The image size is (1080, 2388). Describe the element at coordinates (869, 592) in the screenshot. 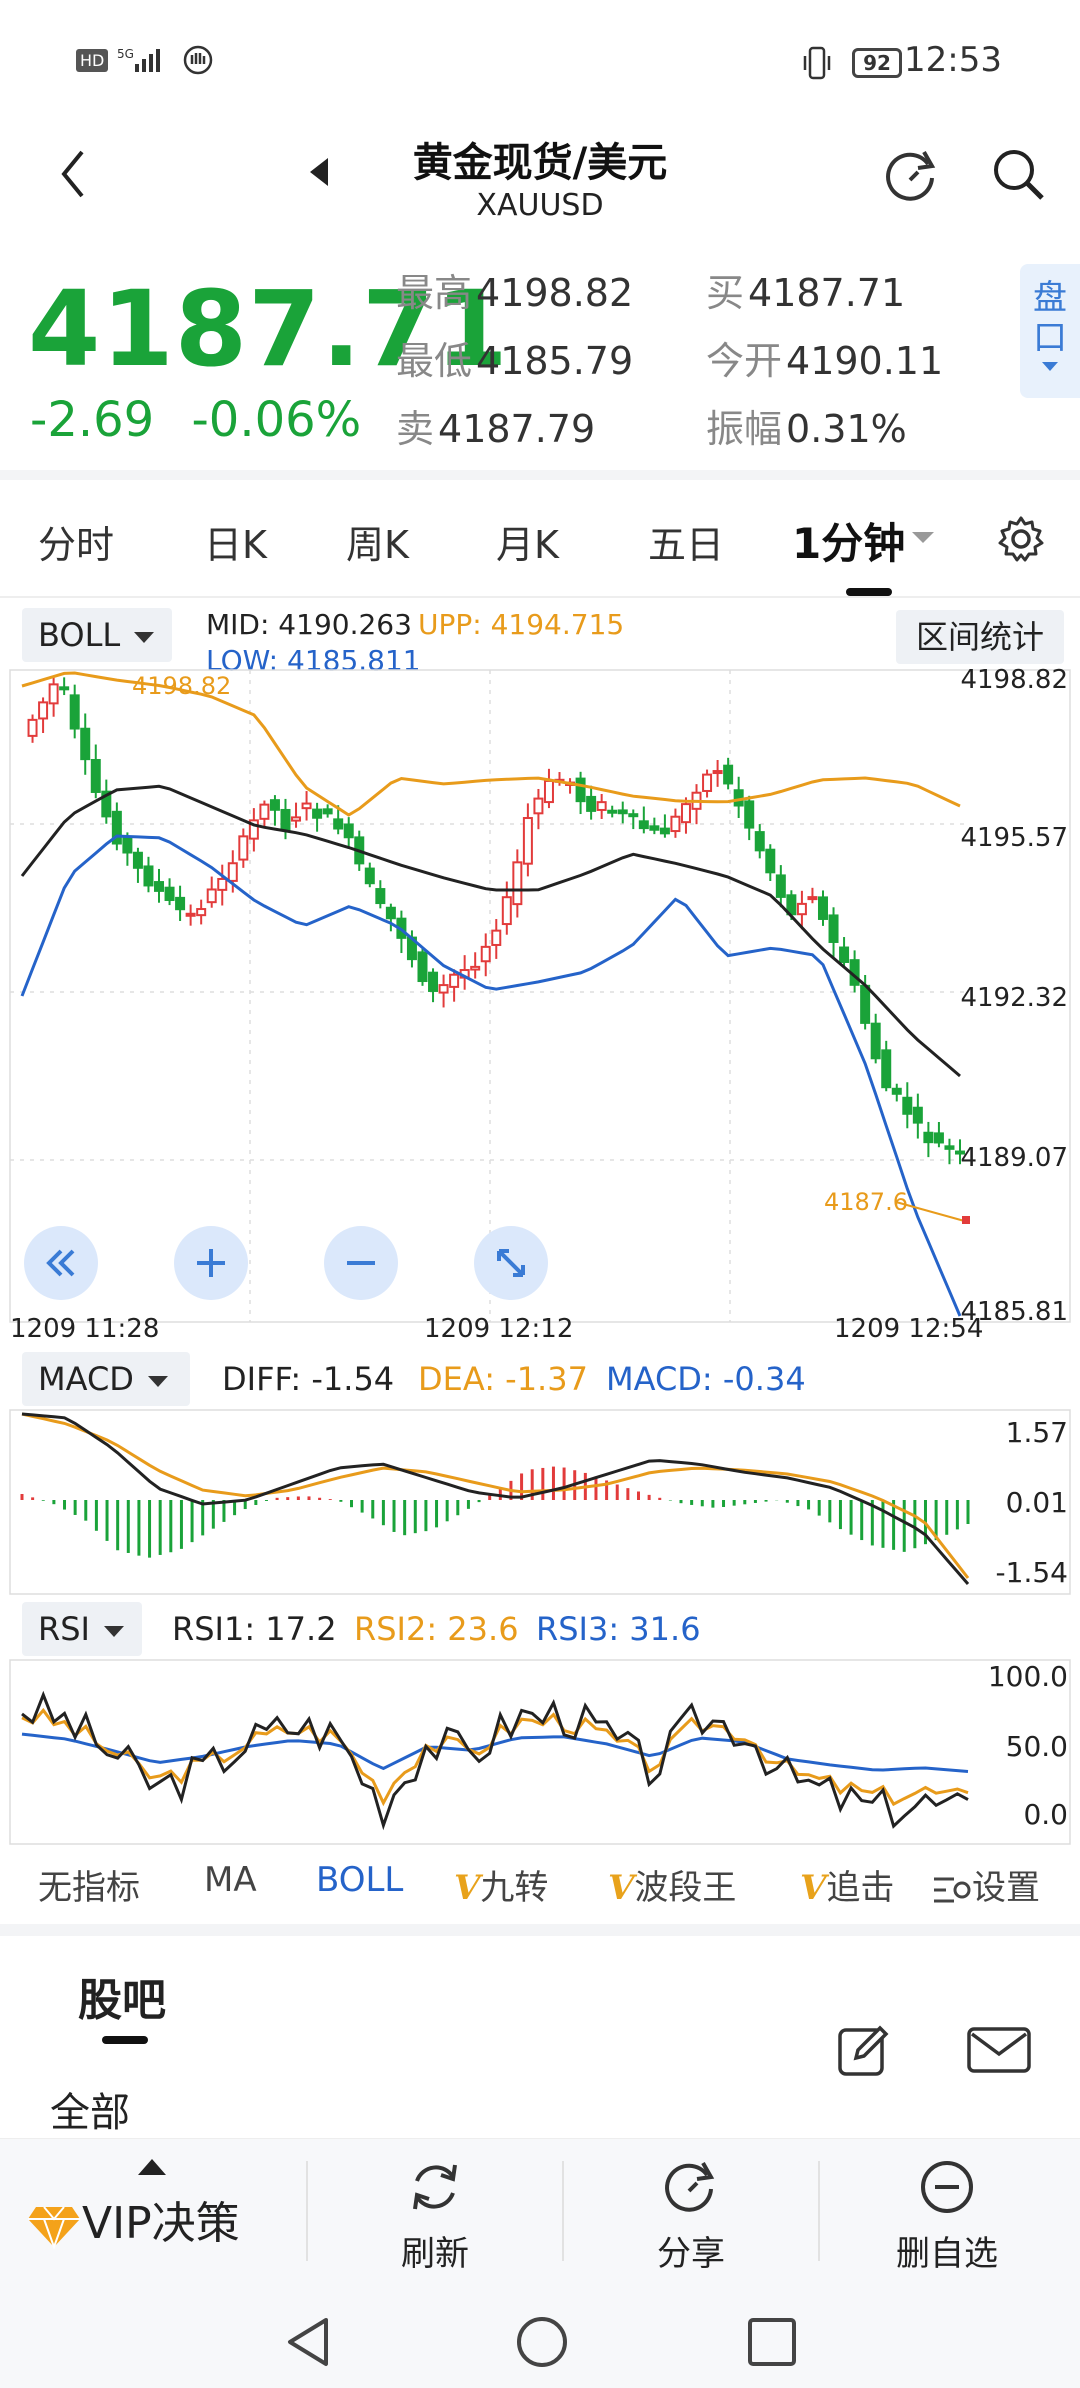

I see `active-tab-indicator` at that location.